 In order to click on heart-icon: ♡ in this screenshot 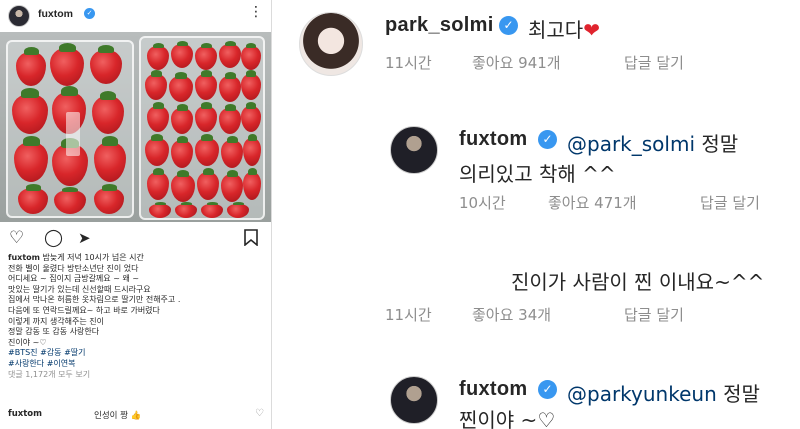, I will do `click(16, 238)`.